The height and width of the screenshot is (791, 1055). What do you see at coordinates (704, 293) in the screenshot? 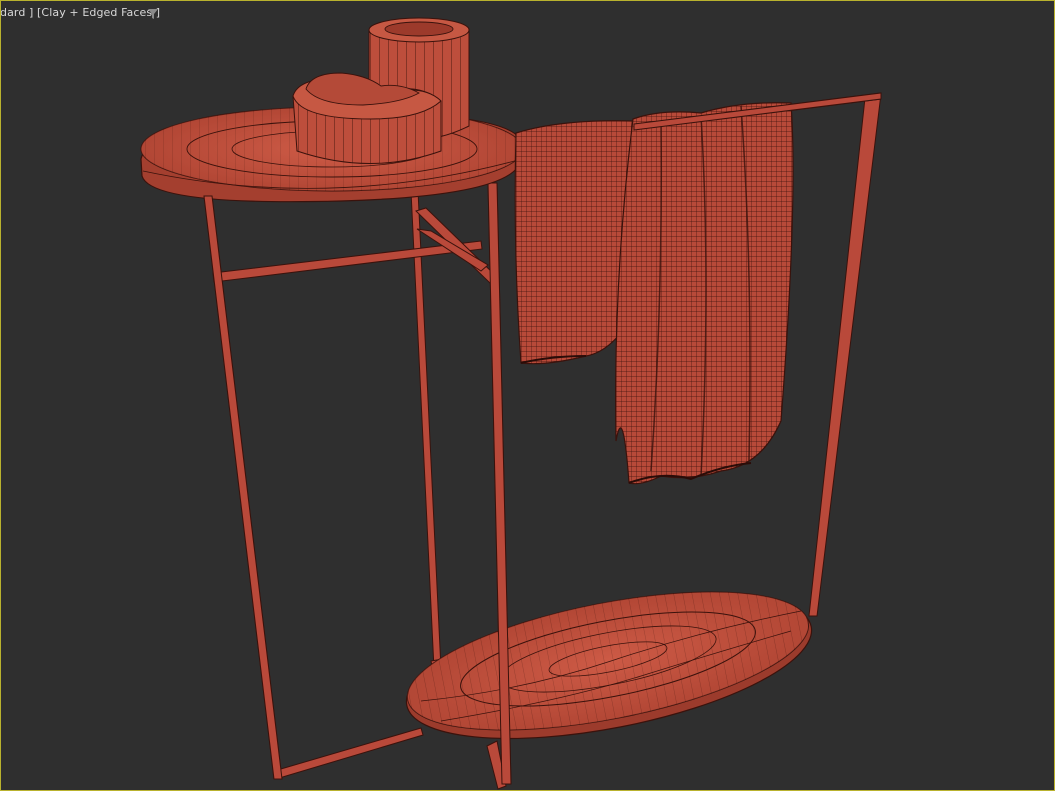
I see `draped-towel` at bounding box center [704, 293].